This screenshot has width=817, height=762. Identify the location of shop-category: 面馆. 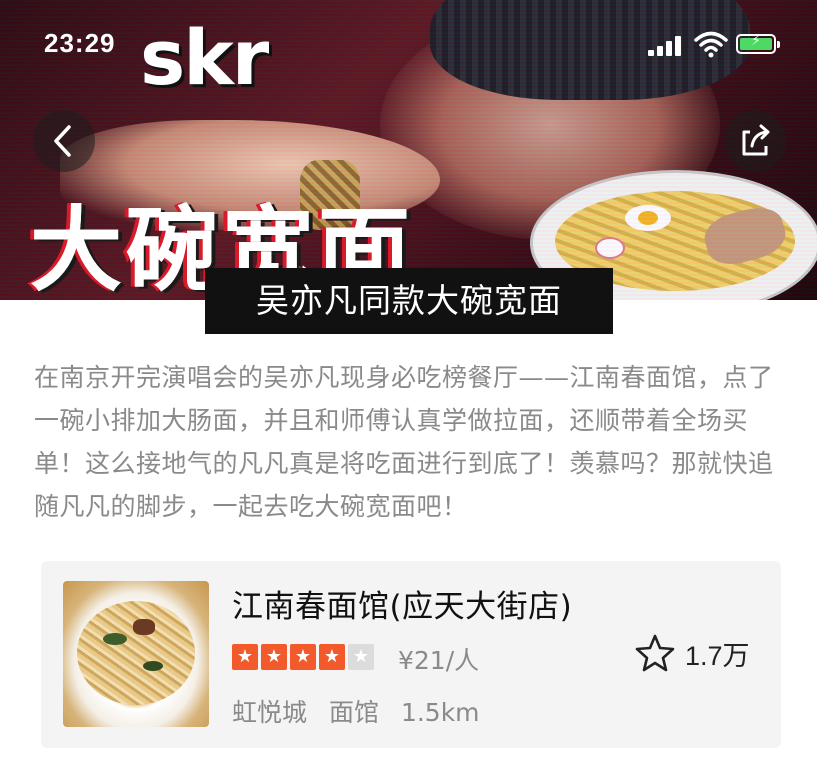
(353, 712).